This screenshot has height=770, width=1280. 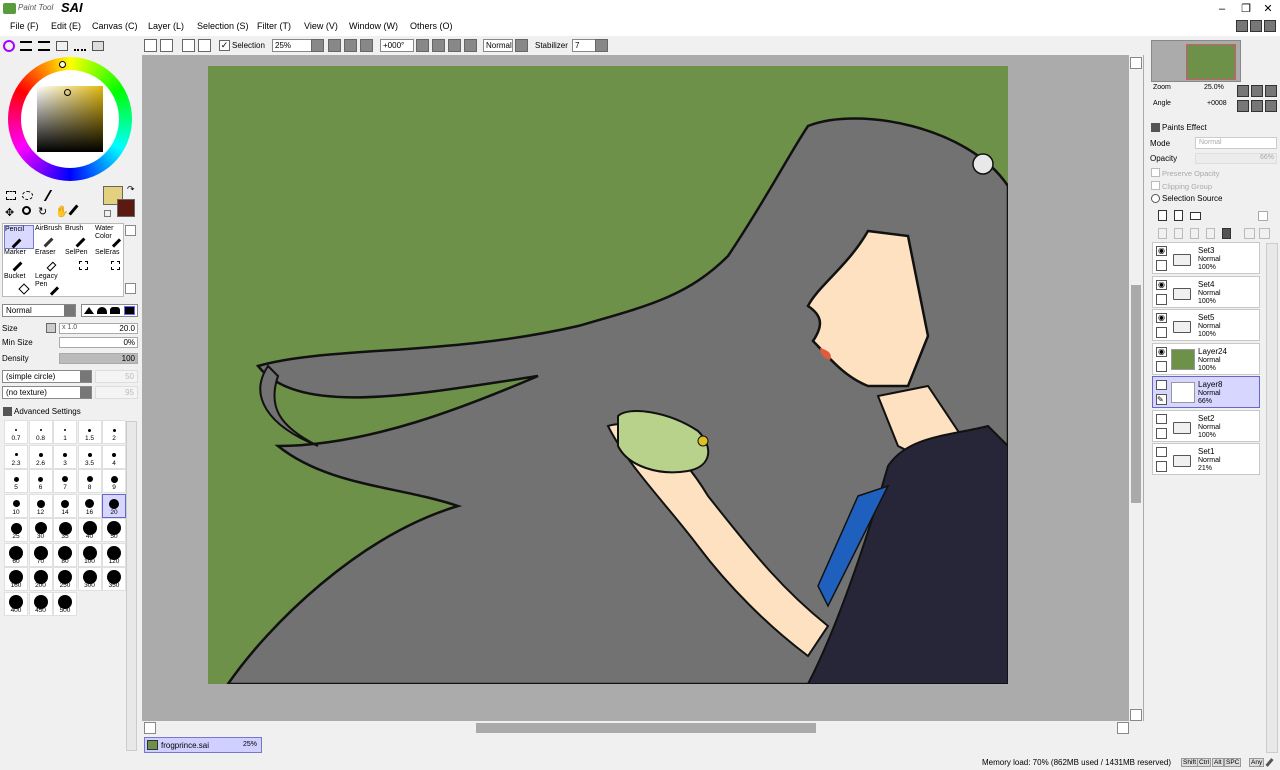 I want to click on tool-eraser: Eraser, so click(x=50, y=261).